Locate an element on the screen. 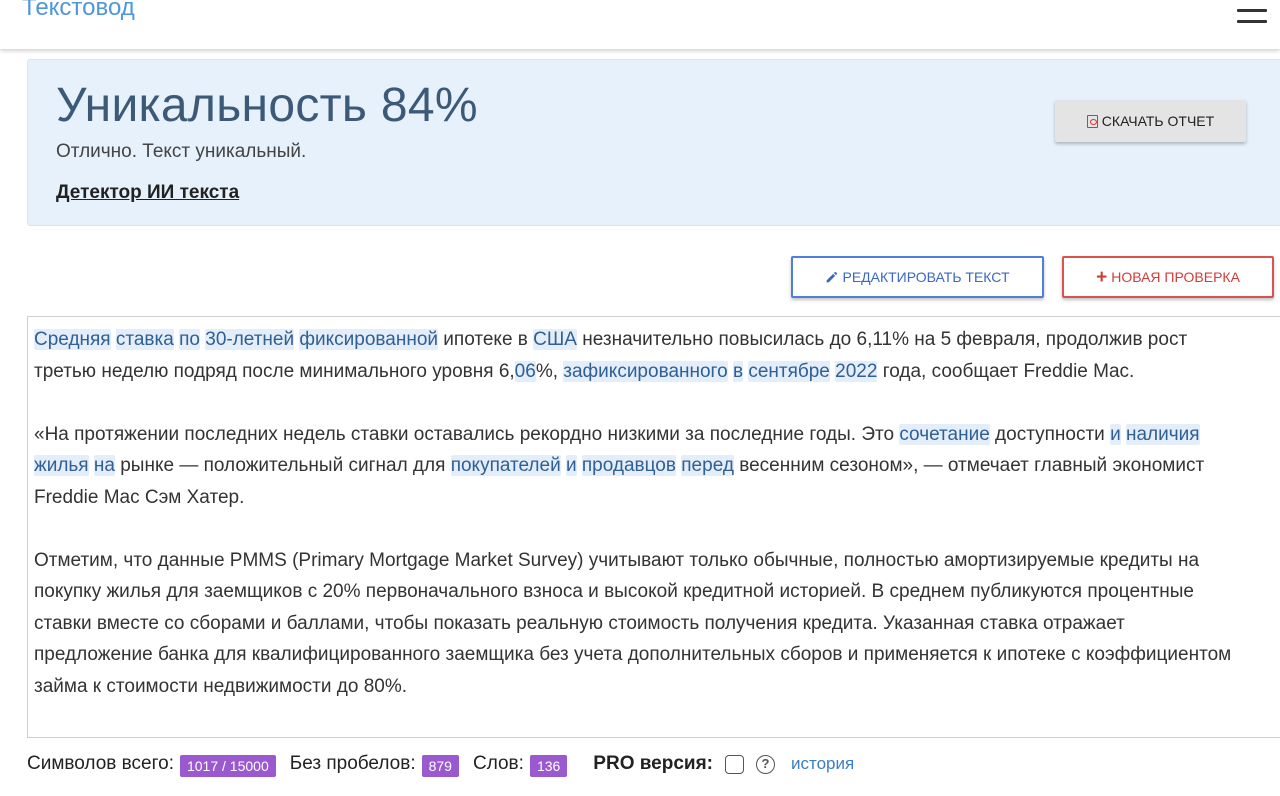  text-fragment: доступности is located at coordinates (1050, 434).